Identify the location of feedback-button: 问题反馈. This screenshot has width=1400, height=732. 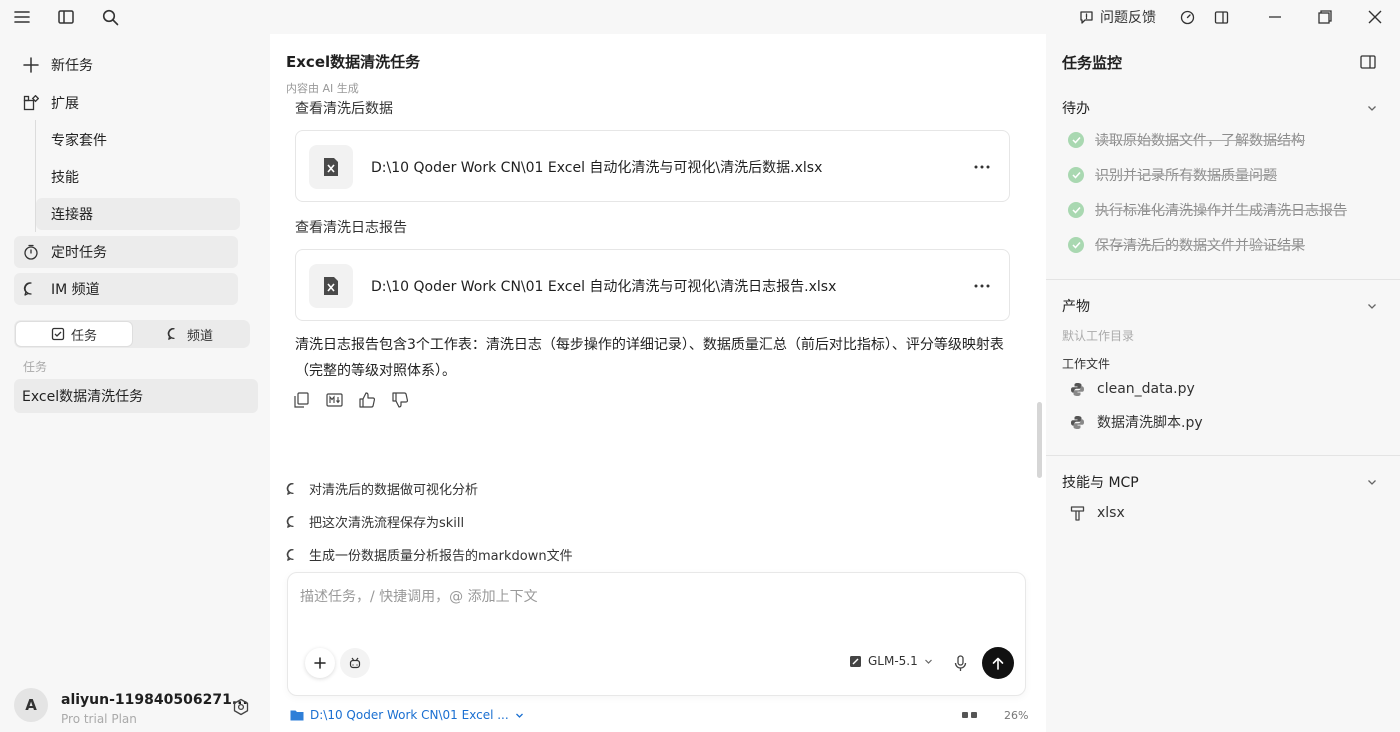
(1117, 17).